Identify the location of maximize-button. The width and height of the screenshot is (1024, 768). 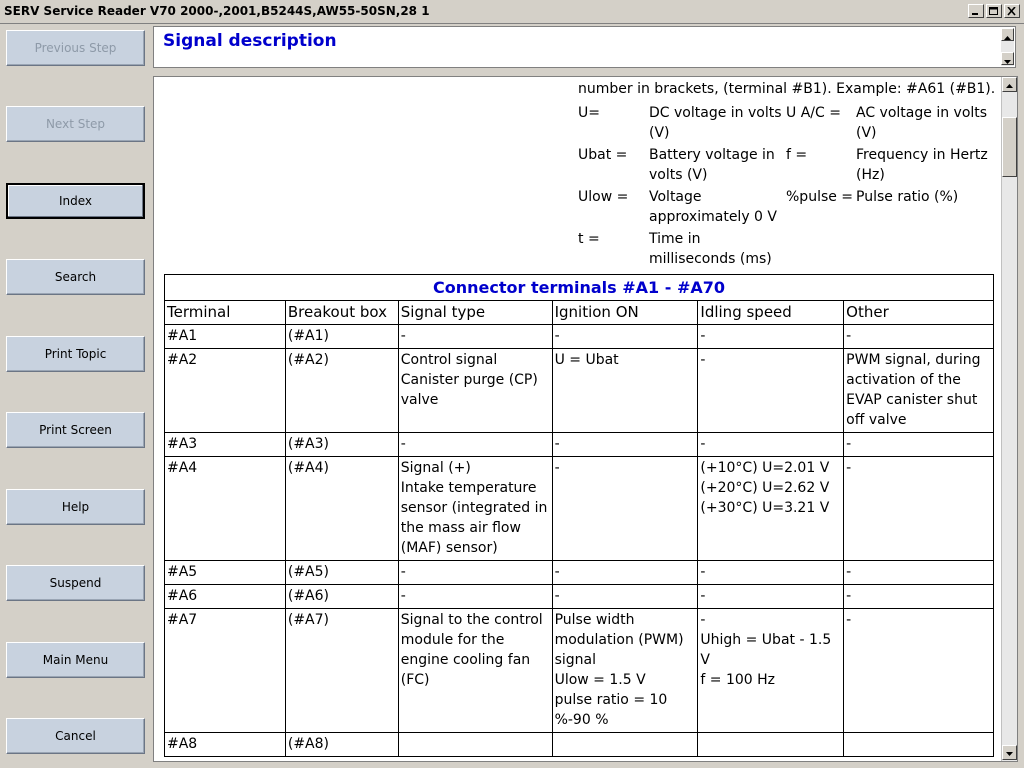
(994, 11).